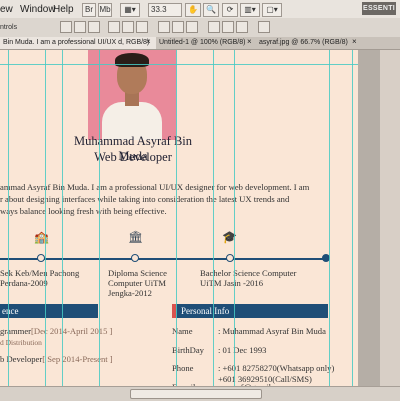 Image resolution: width=400 pixels, height=401 pixels. What do you see at coordinates (56, 359) in the screenshot?
I see `experience-item: b Developer[ Sep 2014-Present ]` at bounding box center [56, 359].